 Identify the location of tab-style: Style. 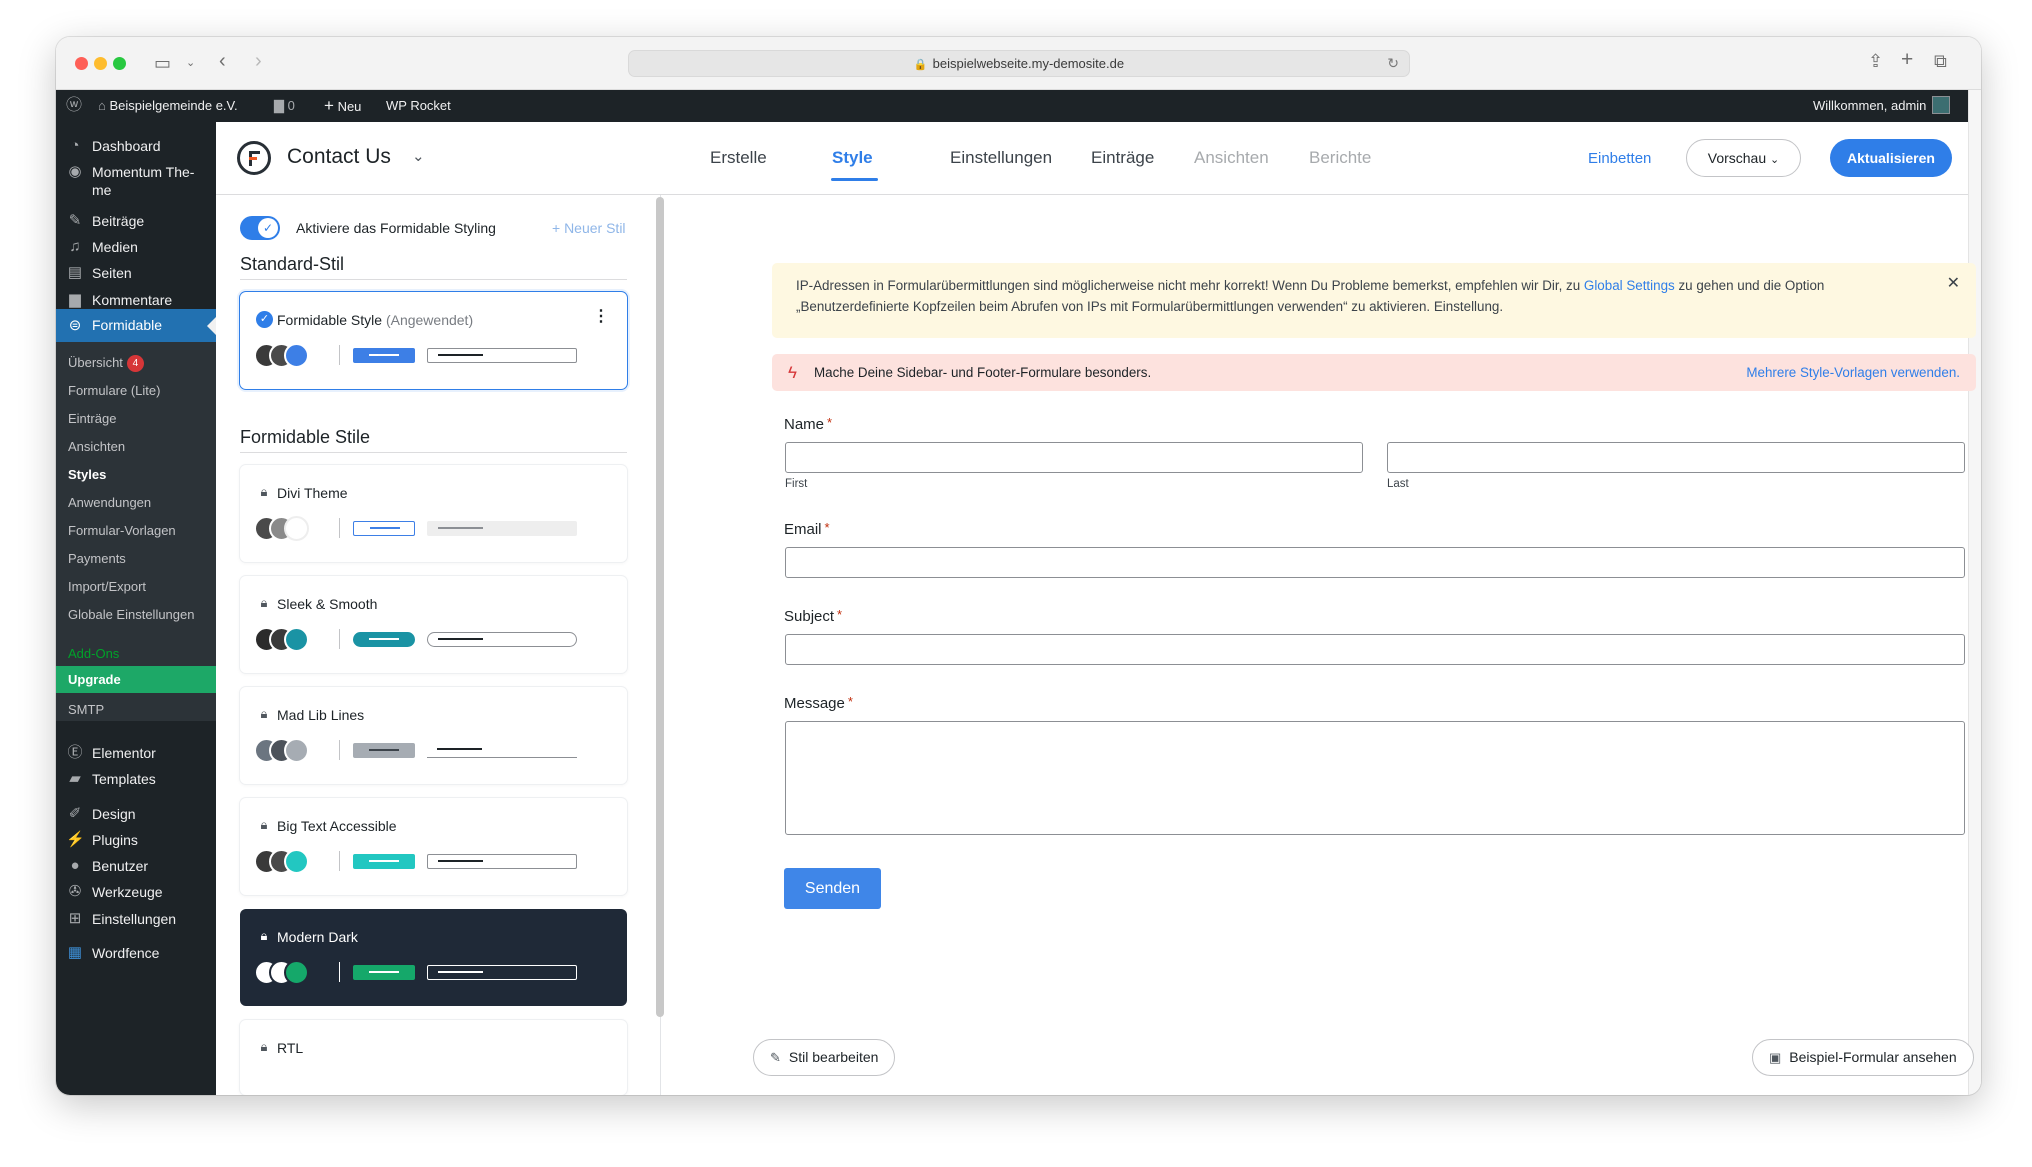
(852, 158).